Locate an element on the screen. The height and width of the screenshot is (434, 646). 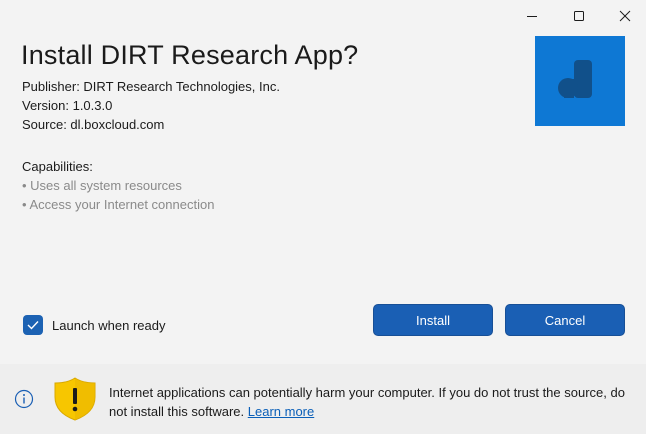
version-text: Version: 1.0.3.0 is located at coordinates (67, 105).